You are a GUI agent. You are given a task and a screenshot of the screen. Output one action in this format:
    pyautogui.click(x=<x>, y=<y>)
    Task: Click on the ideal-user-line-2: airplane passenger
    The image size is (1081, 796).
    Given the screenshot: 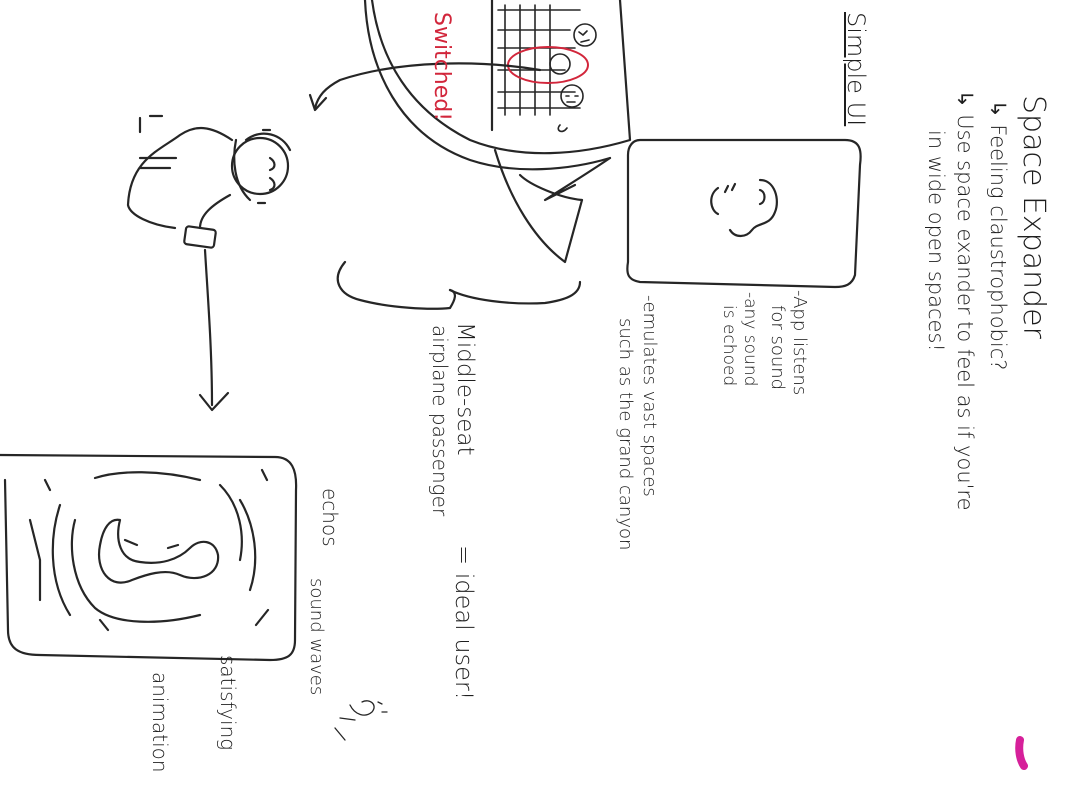 What is the action you would take?
    pyautogui.click(x=440, y=421)
    